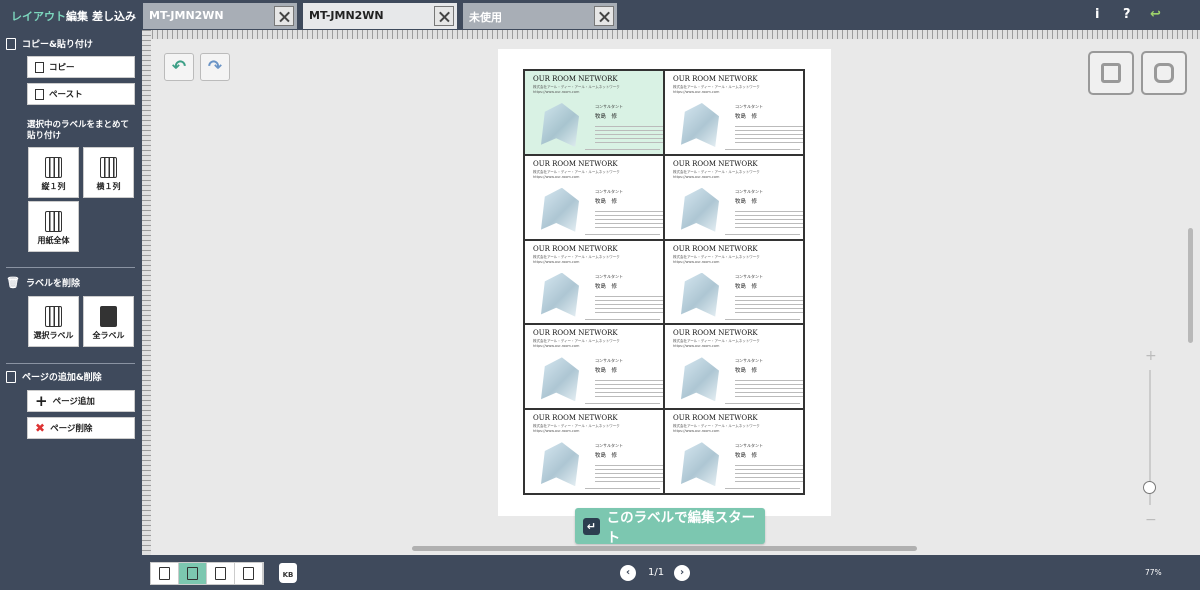  Describe the element at coordinates (1097, 14) in the screenshot. I see `info-icon: i` at that location.